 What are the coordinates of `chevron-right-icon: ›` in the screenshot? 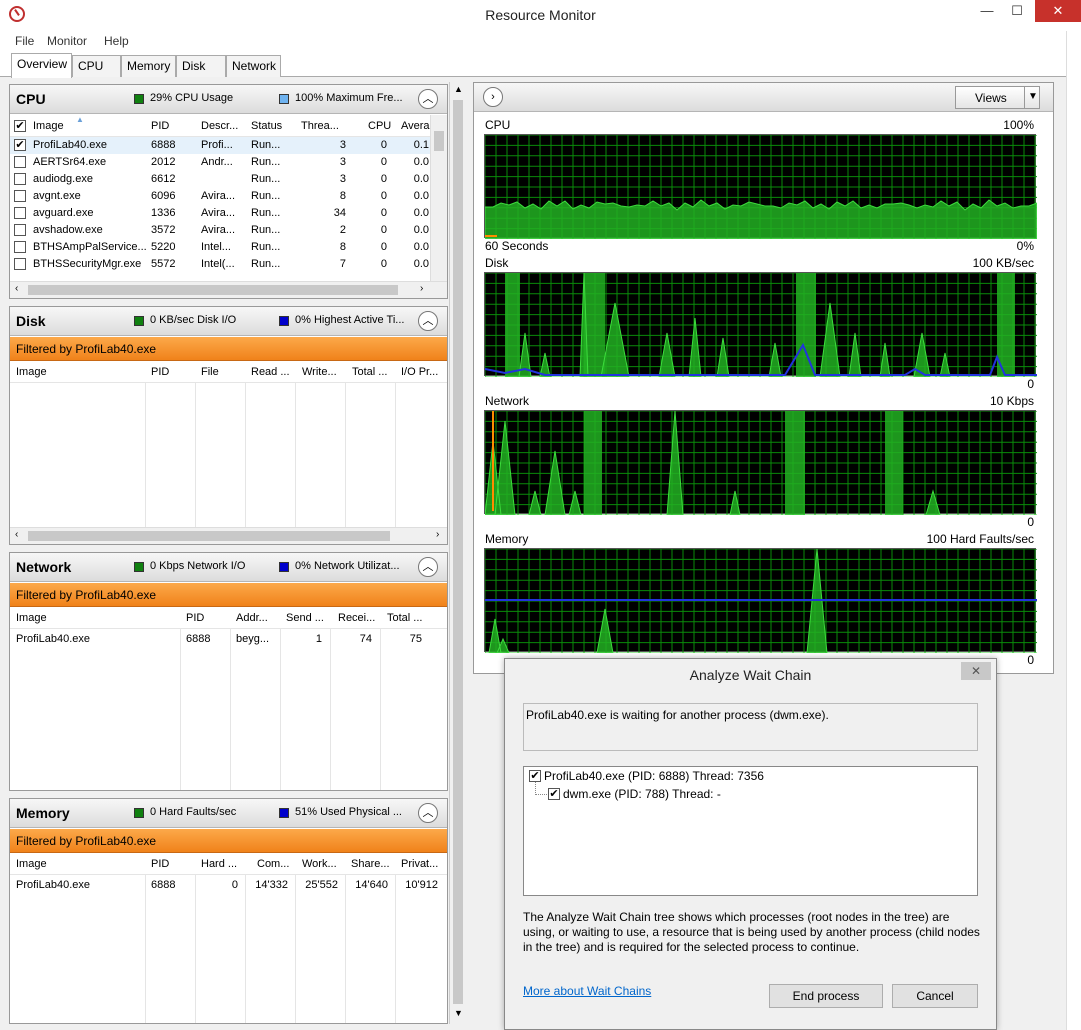 It's located at (493, 97).